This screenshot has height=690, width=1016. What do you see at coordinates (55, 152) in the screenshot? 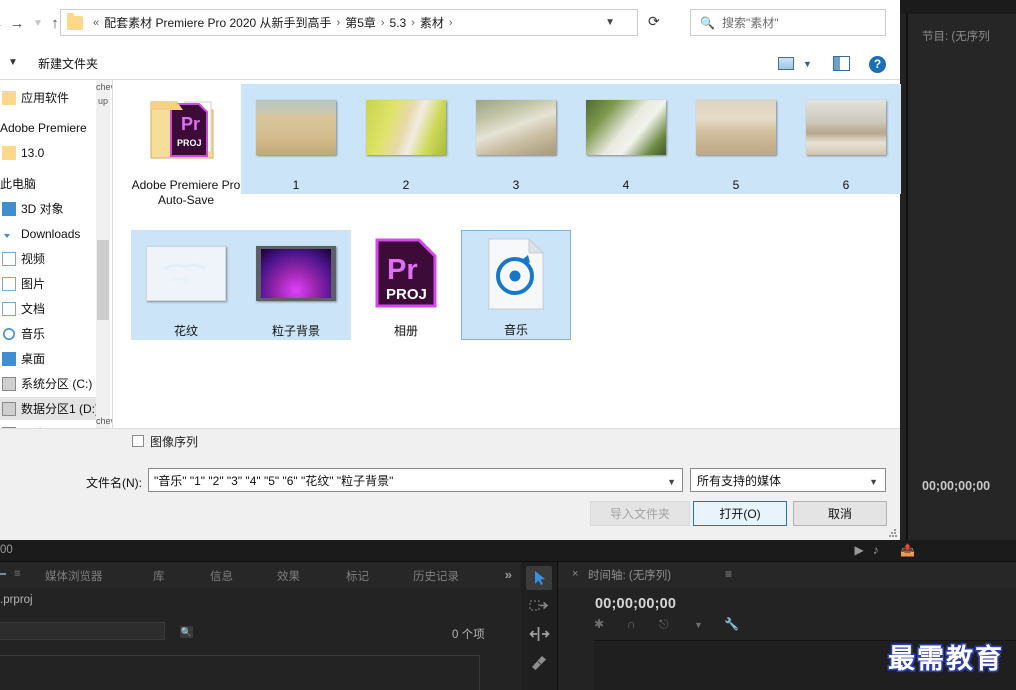
I see `sidebar-item-13-0: 13.0` at bounding box center [55, 152].